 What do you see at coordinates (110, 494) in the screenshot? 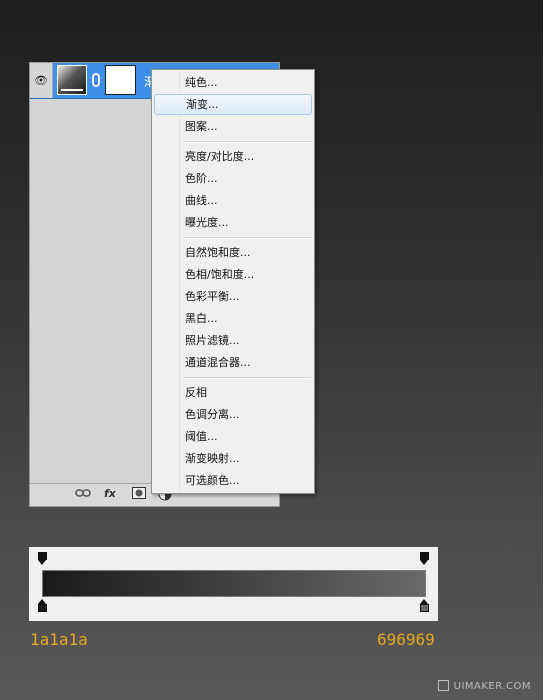
I see `fx-icon: fx` at bounding box center [110, 494].